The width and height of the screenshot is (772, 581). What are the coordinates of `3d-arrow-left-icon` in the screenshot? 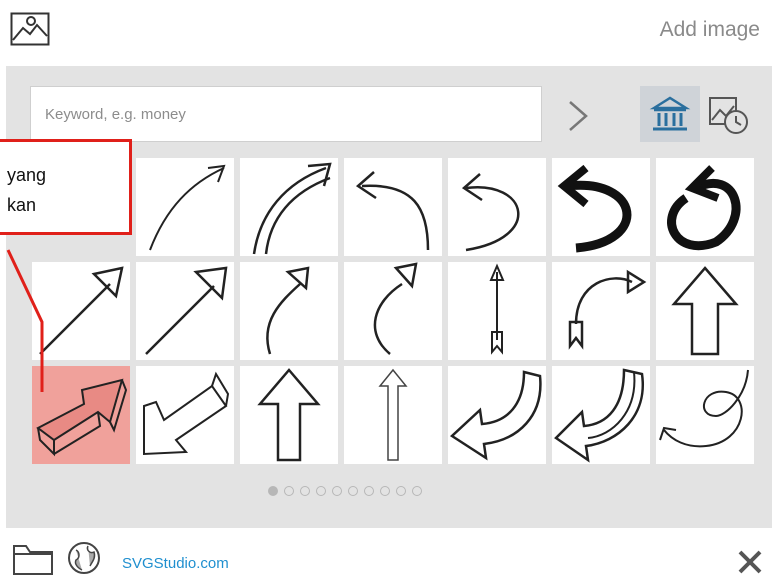 It's located at (186, 413).